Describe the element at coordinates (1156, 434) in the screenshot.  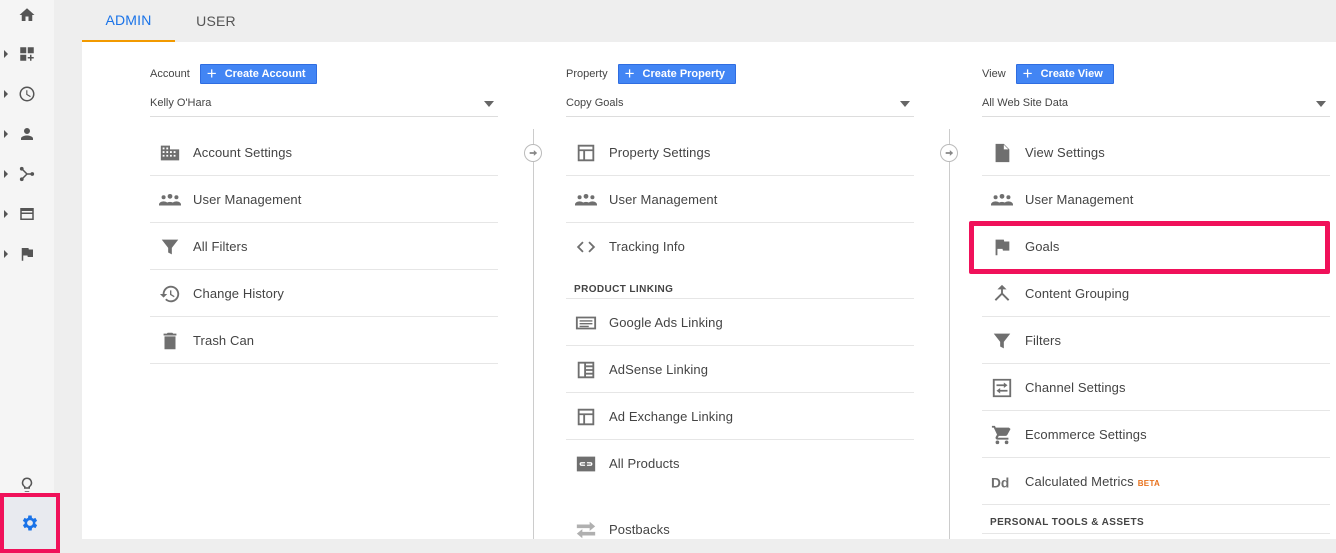
I see `menu-item-ecommerce-settings: Ecommerce Settings` at that location.